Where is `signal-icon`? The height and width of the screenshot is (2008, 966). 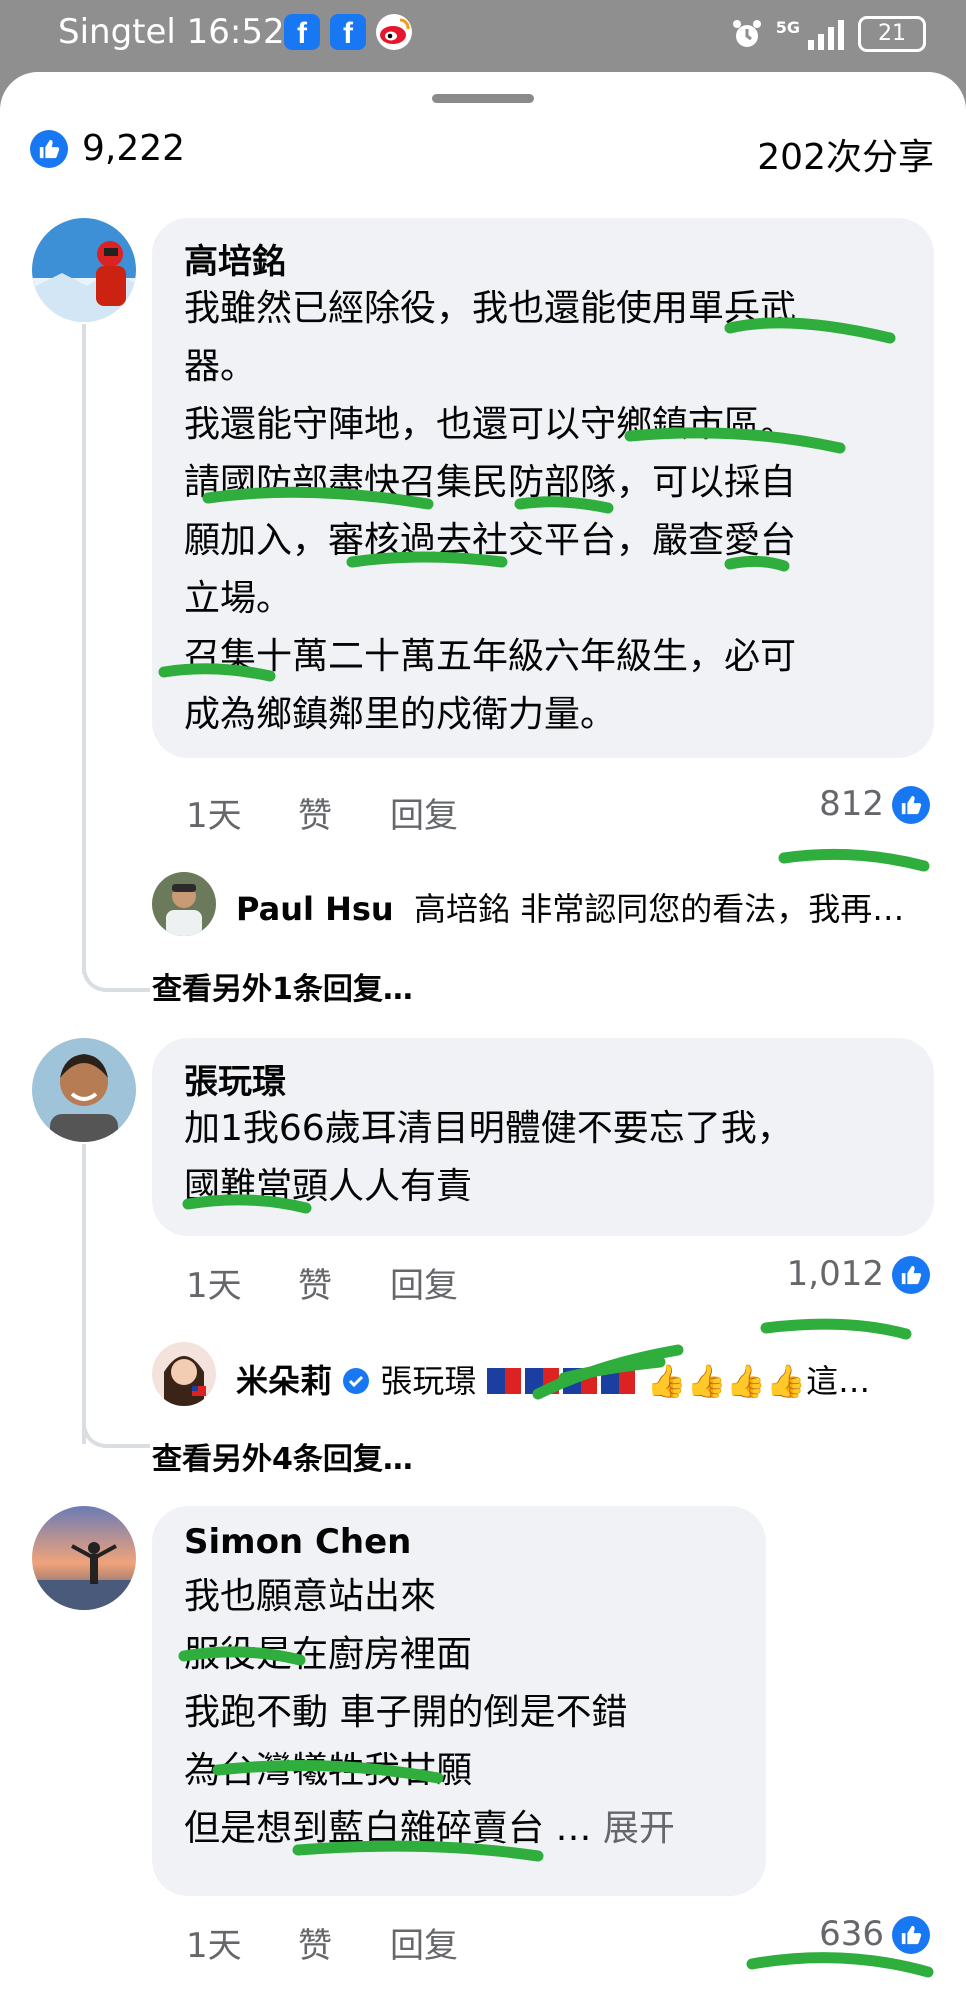 signal-icon is located at coordinates (826, 35).